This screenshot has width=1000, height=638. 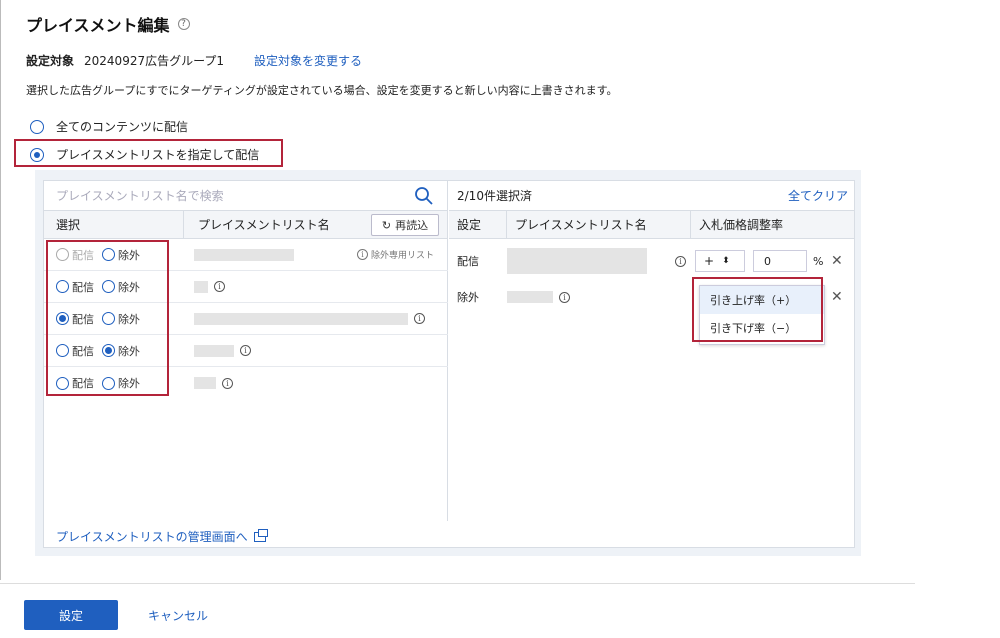 I want to click on target-label: 設定対象, so click(x=50, y=61).